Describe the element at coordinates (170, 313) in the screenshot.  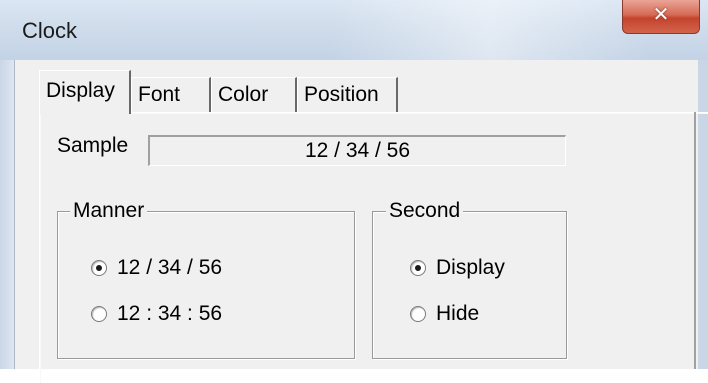
I see `manner-option-label: 12 : 34 : 56` at that location.